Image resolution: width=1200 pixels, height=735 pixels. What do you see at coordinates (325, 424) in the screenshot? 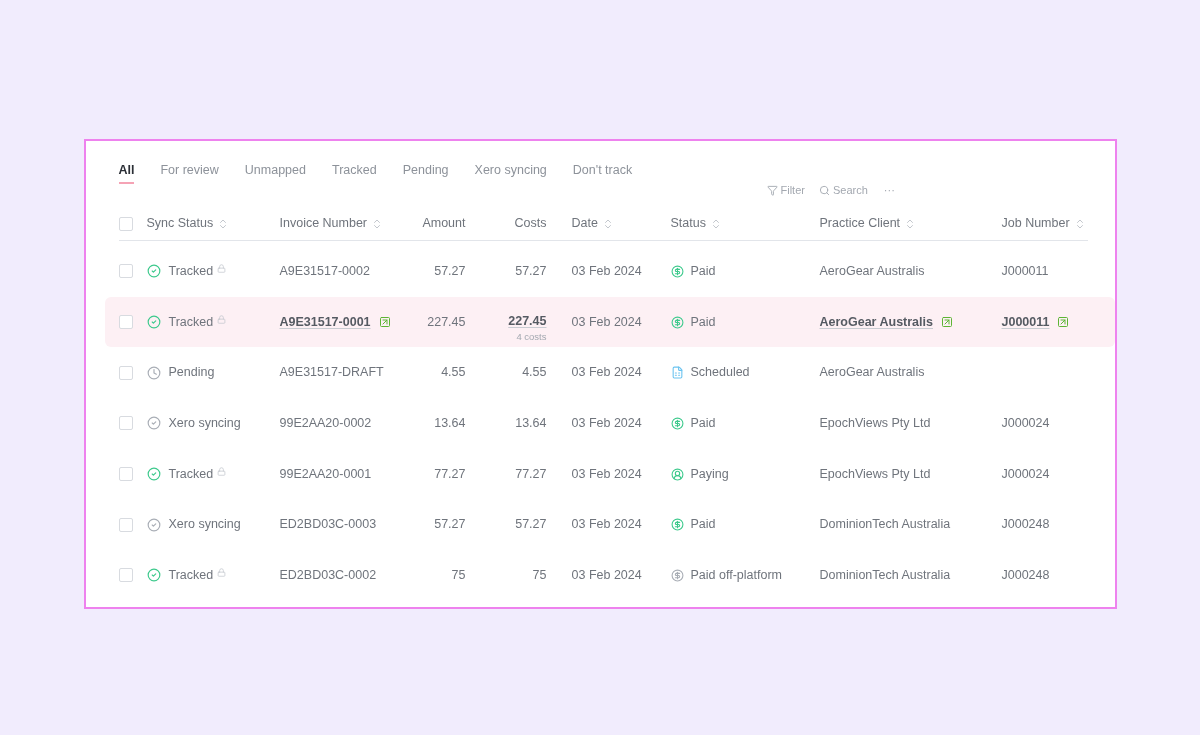
I see `invoice-number: 99E2AA20-0002` at bounding box center [325, 424].